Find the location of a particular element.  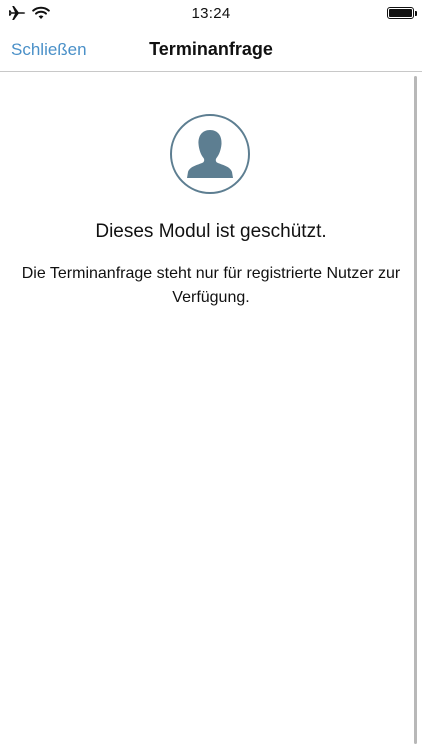

status-bar: 13:24 is located at coordinates (211, 14).